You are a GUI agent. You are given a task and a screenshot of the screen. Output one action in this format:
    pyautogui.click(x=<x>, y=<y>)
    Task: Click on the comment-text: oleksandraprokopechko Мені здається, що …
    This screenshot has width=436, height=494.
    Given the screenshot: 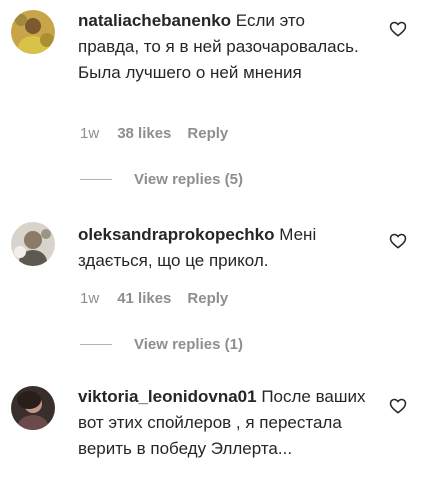 What is the action you would take?
    pyautogui.click(x=223, y=248)
    